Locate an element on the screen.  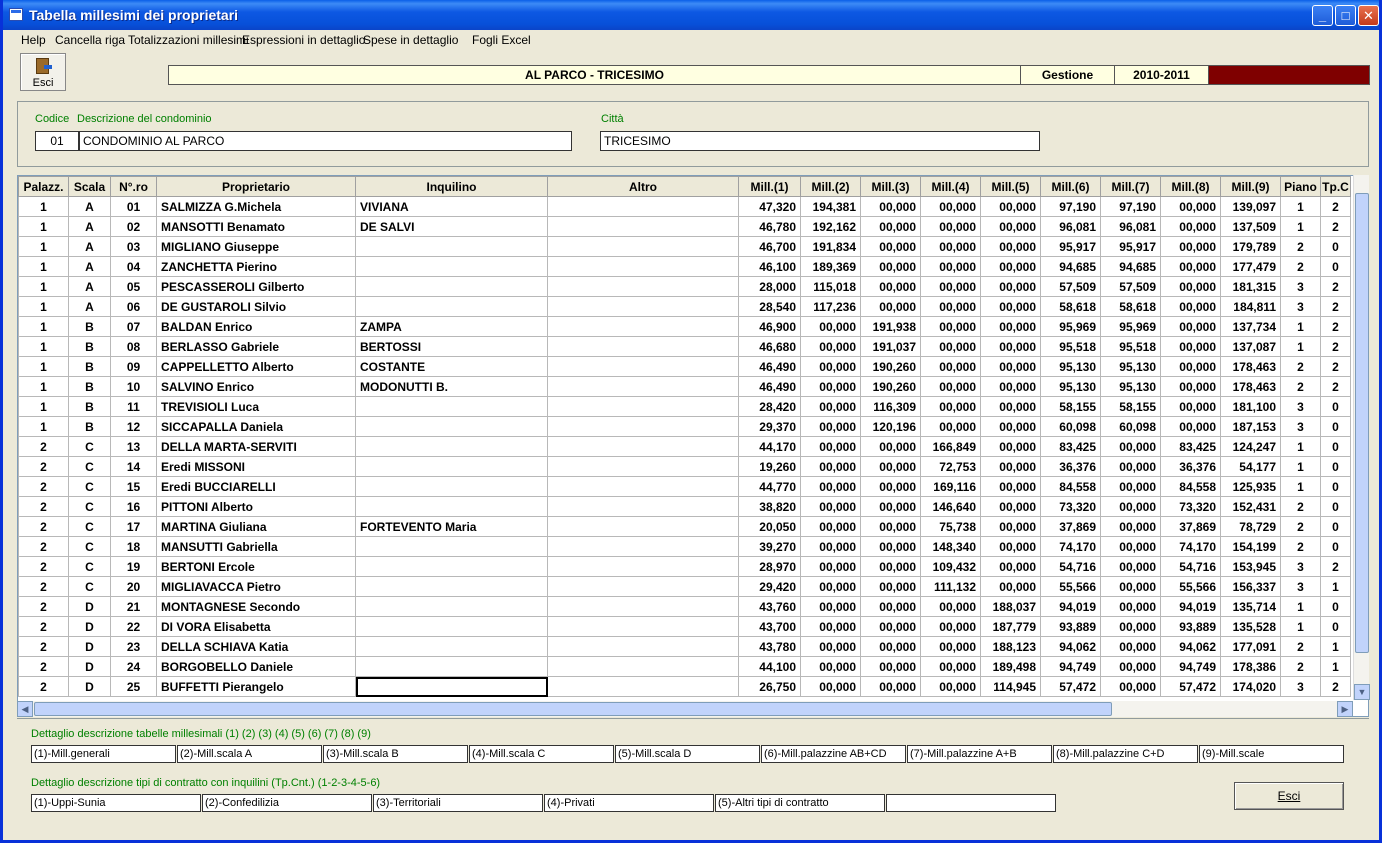
table-cell: 75,738 is located at coordinates (950, 526).